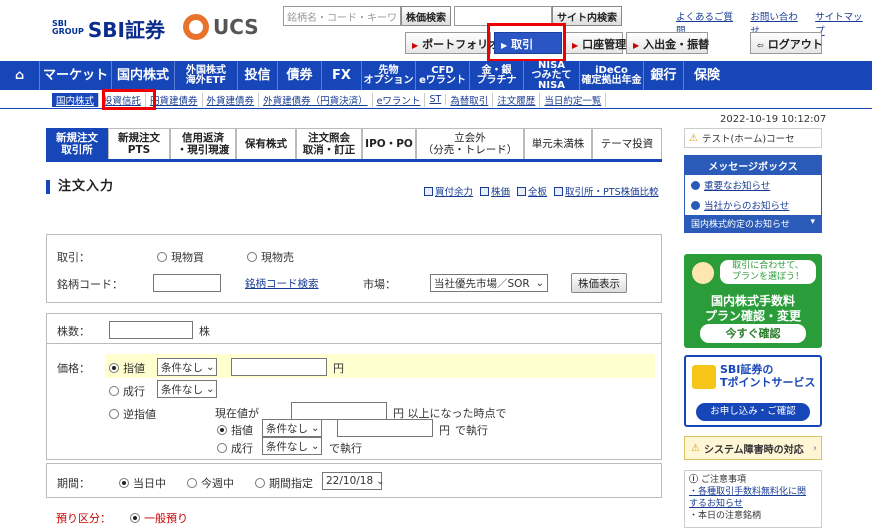  I want to click on notice-title-row: ⓘ ご注意事項, so click(753, 480).